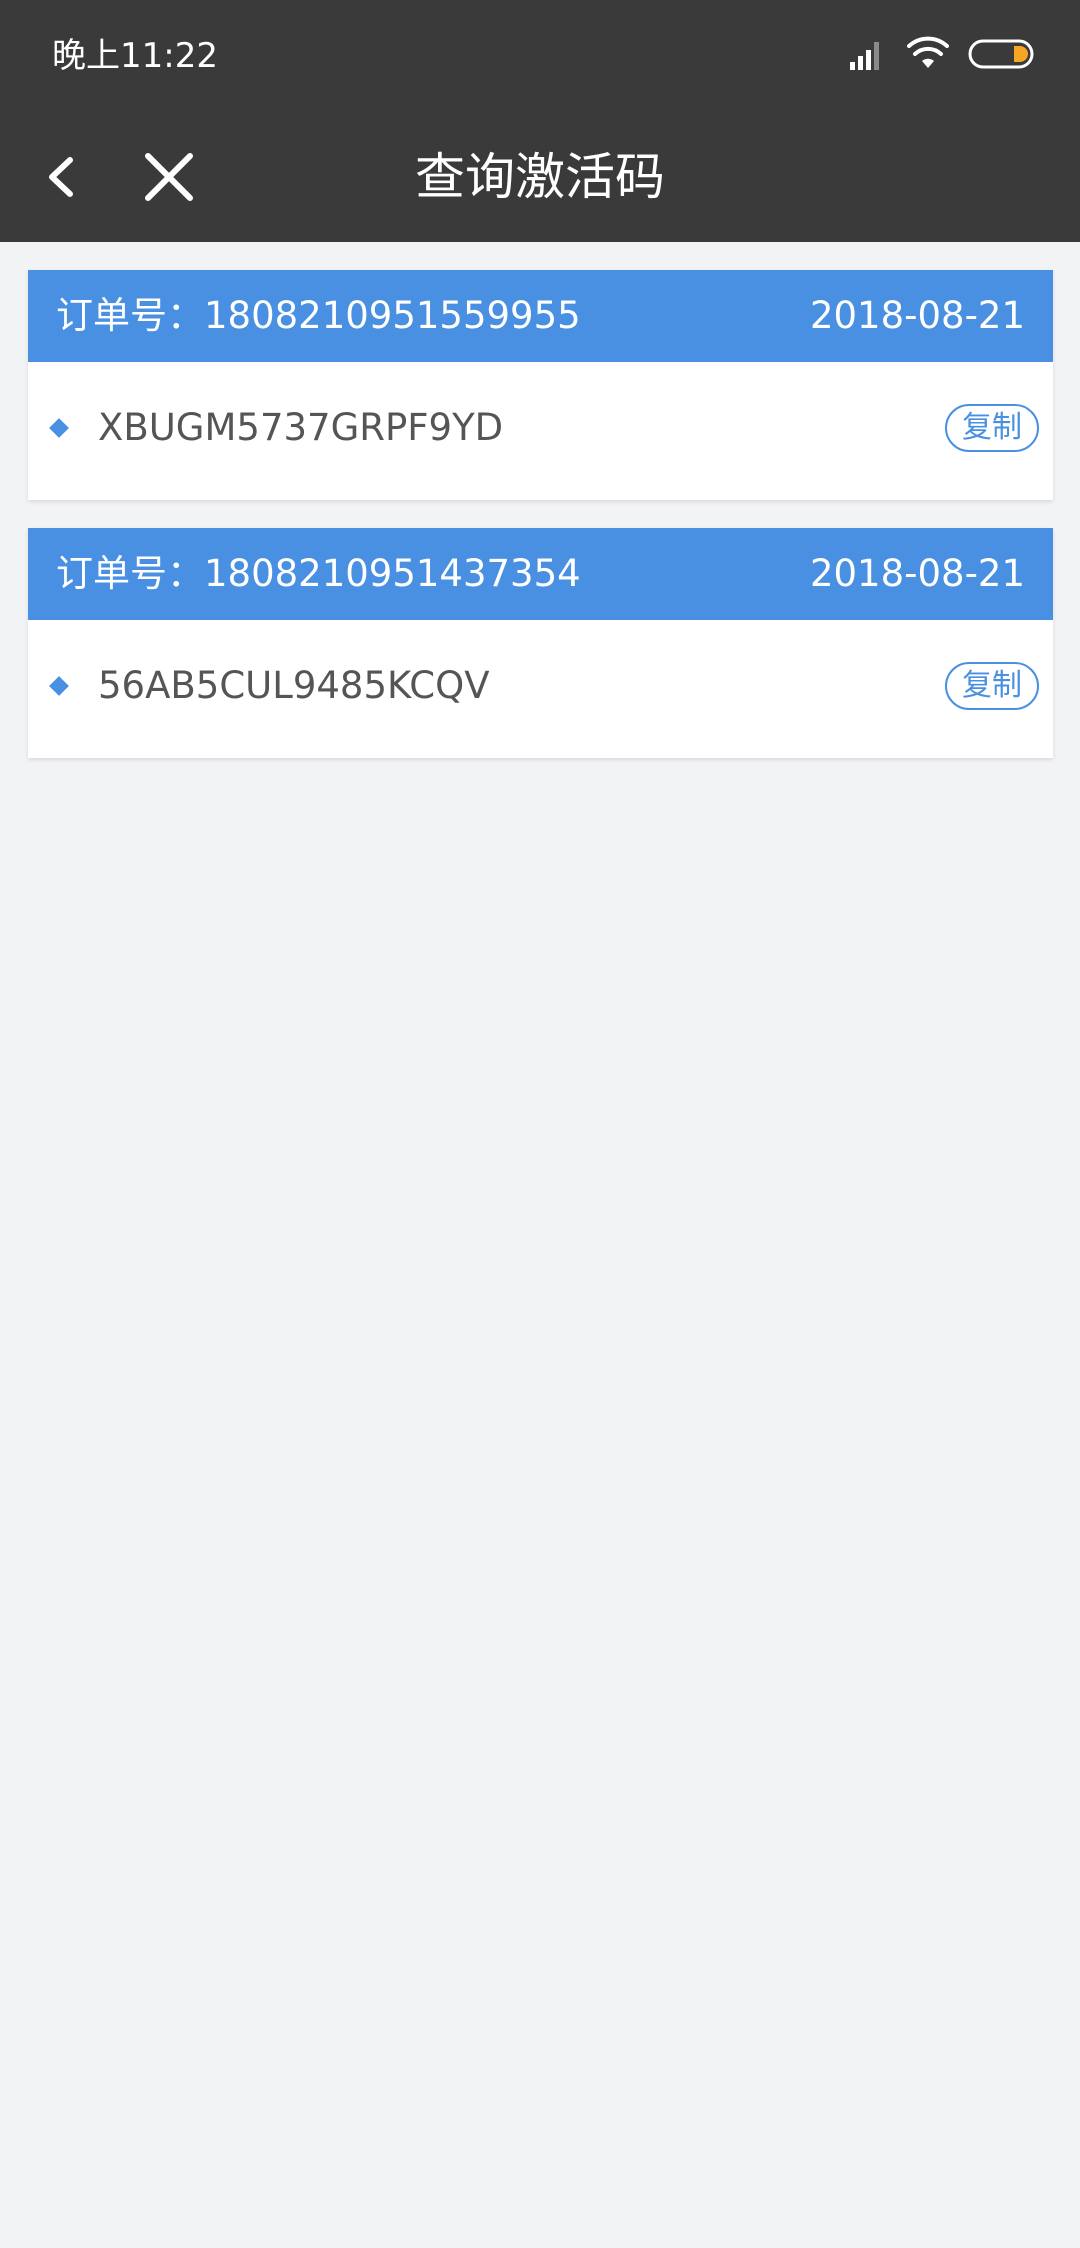  What do you see at coordinates (301, 427) in the screenshot?
I see `activation-code: XBUGM5737GRPF9YD` at bounding box center [301, 427].